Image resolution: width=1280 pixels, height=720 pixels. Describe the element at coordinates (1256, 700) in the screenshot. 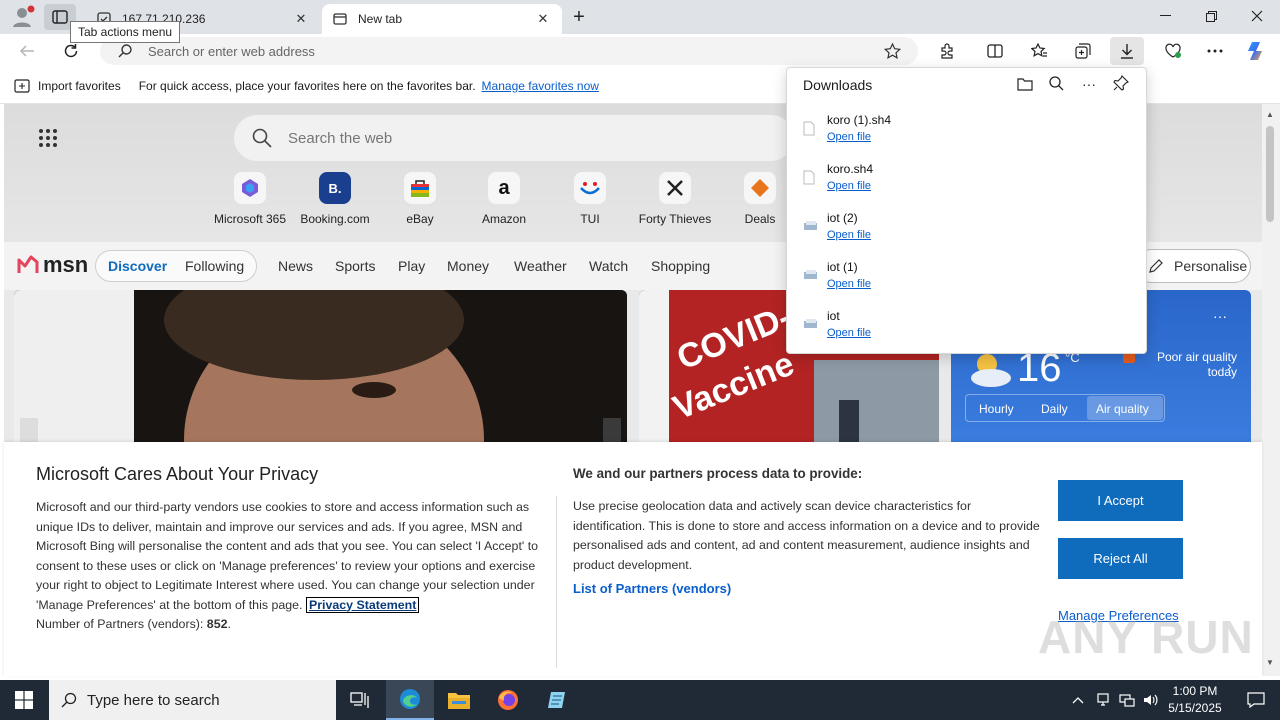

I see `notifications-icon` at that location.